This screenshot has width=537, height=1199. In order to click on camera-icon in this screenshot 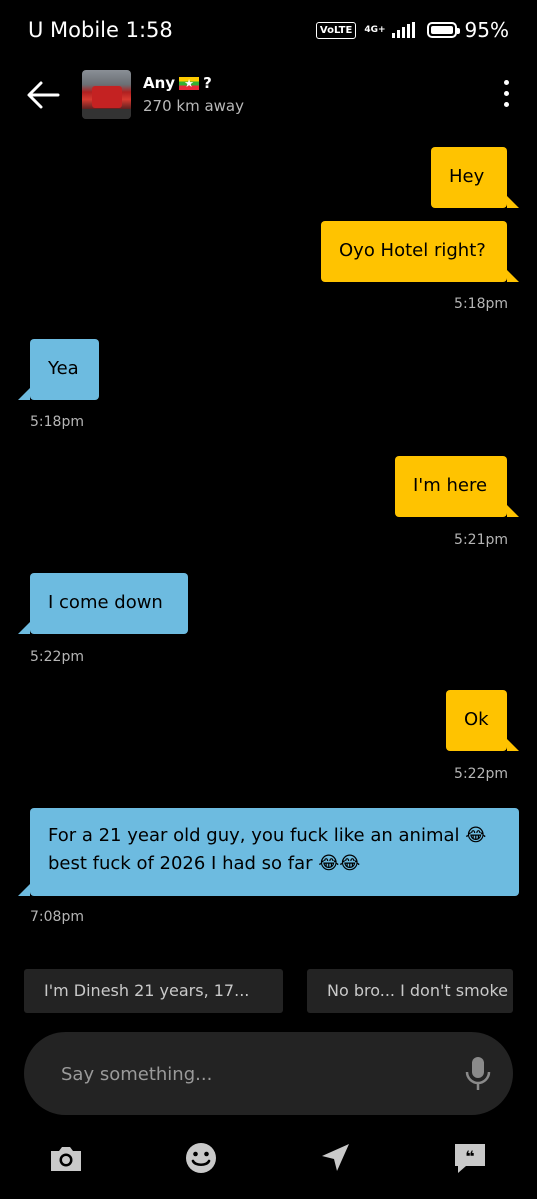, I will do `click(66, 1158)`.